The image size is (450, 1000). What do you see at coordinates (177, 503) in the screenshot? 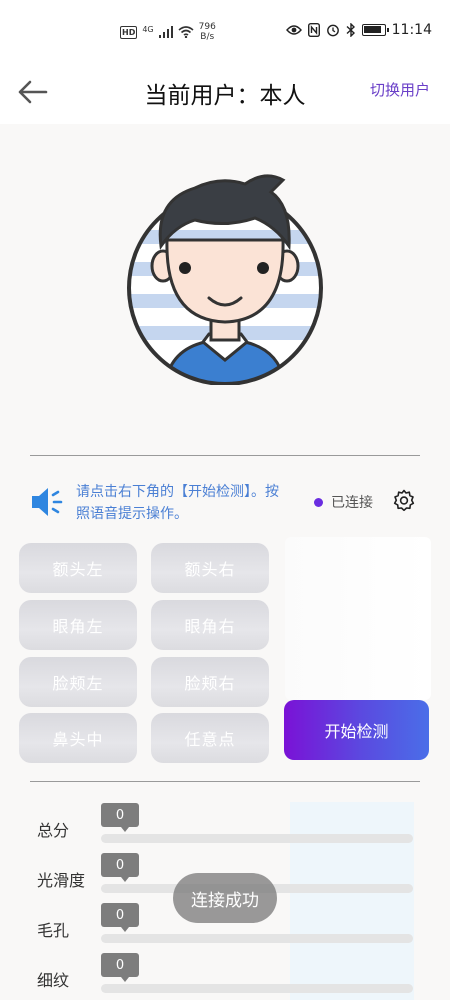
I see `instruction-tip: 请点击右下角的【开始检测】。按照语音提示操作。` at bounding box center [177, 503].